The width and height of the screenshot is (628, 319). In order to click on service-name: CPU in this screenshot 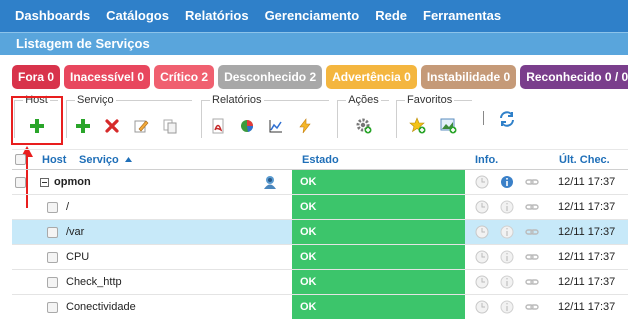, I will do `click(77, 257)`.